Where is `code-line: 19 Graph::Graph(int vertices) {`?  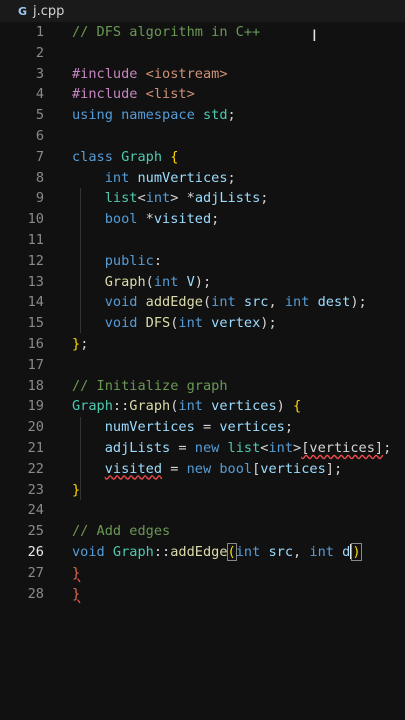
code-line: 19 Graph::Graph(int vertices) { is located at coordinates (202, 406).